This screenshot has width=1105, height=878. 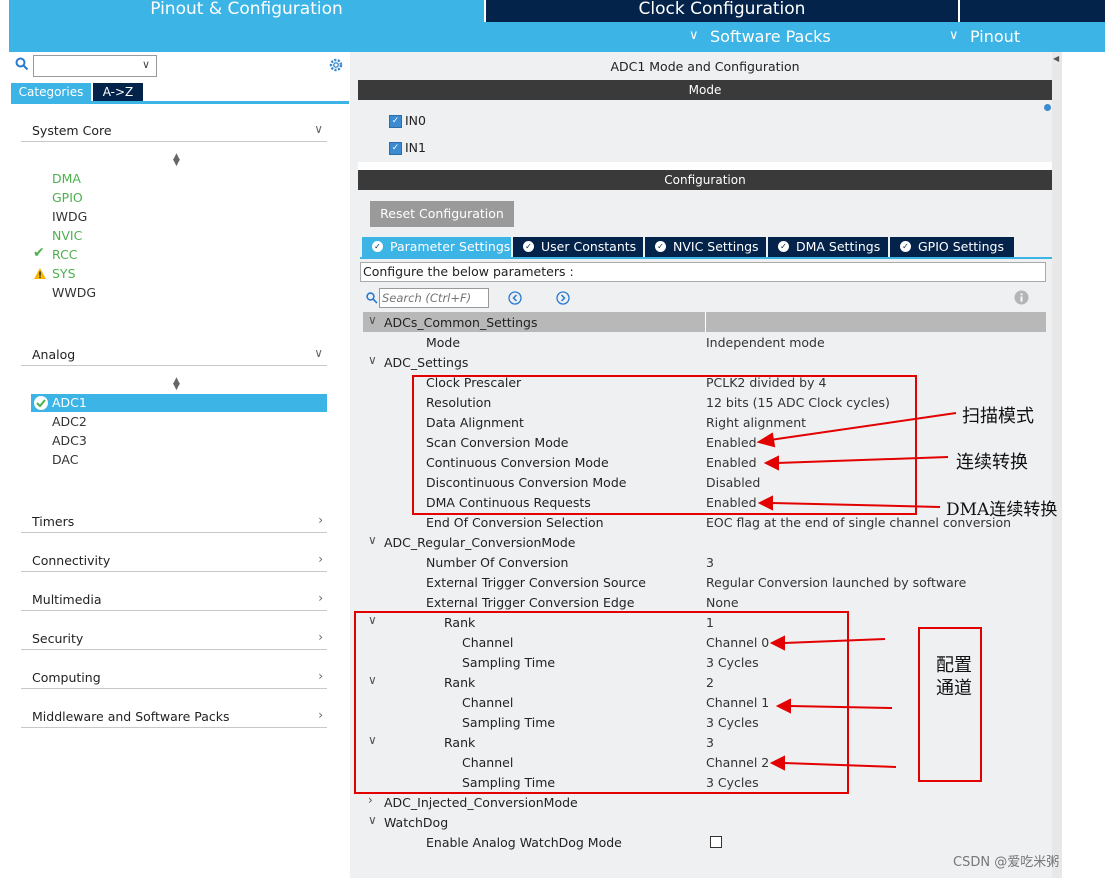 What do you see at coordinates (841, 707) in the screenshot?
I see `arrow-channel1` at bounding box center [841, 707].